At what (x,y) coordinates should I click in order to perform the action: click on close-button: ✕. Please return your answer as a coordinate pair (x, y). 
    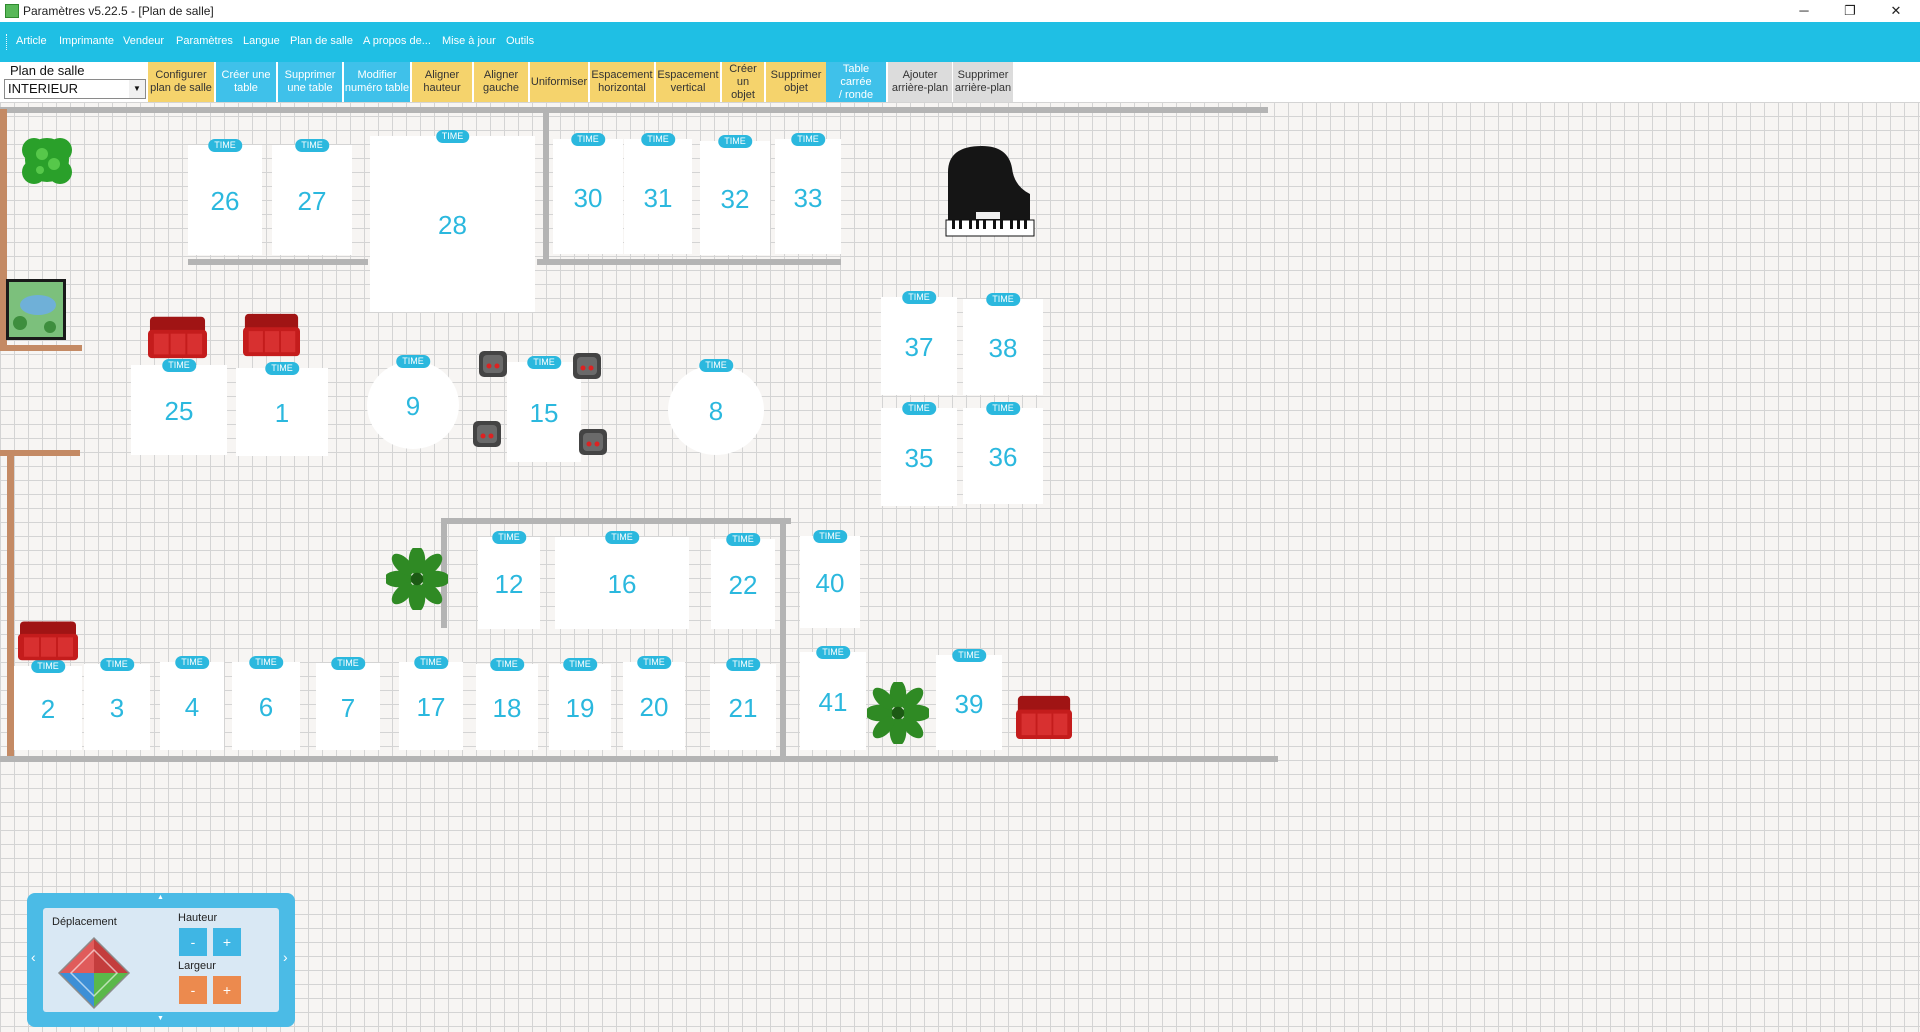
    Looking at the image, I should click on (1896, 11).